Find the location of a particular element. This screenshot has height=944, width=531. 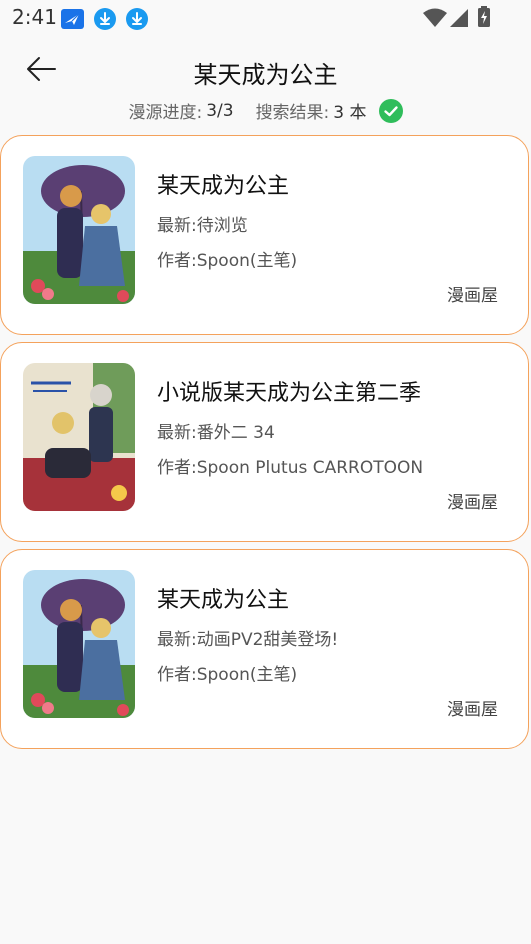

page-title: 某天成为公主 is located at coordinates (265, 75).